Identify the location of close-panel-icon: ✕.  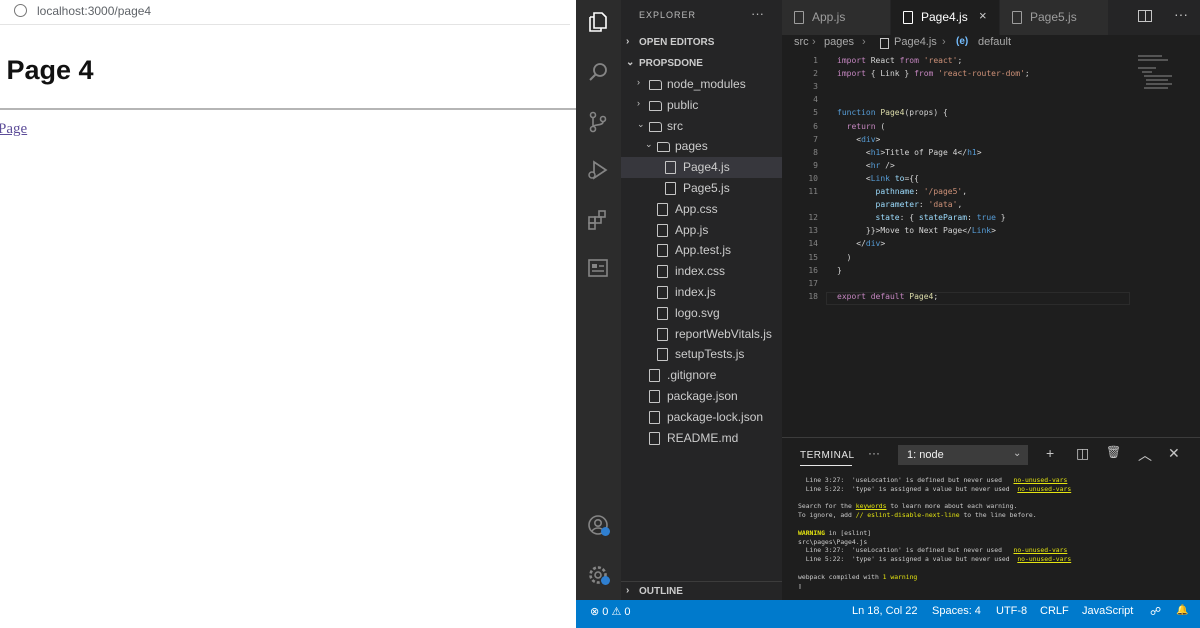
(1174, 453).